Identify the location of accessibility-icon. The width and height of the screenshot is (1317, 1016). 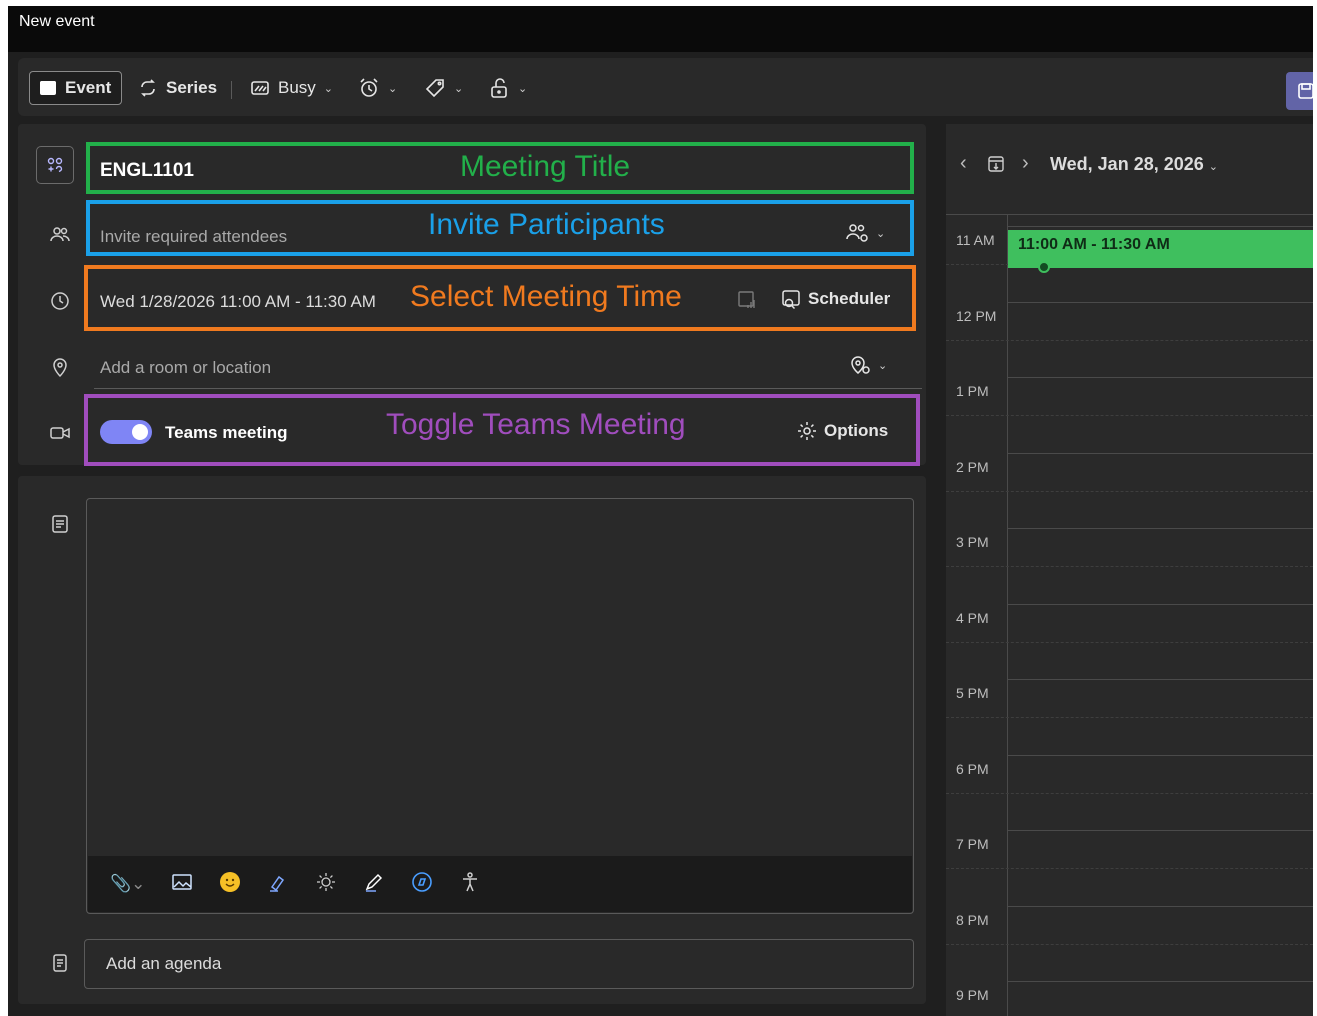
(470, 884).